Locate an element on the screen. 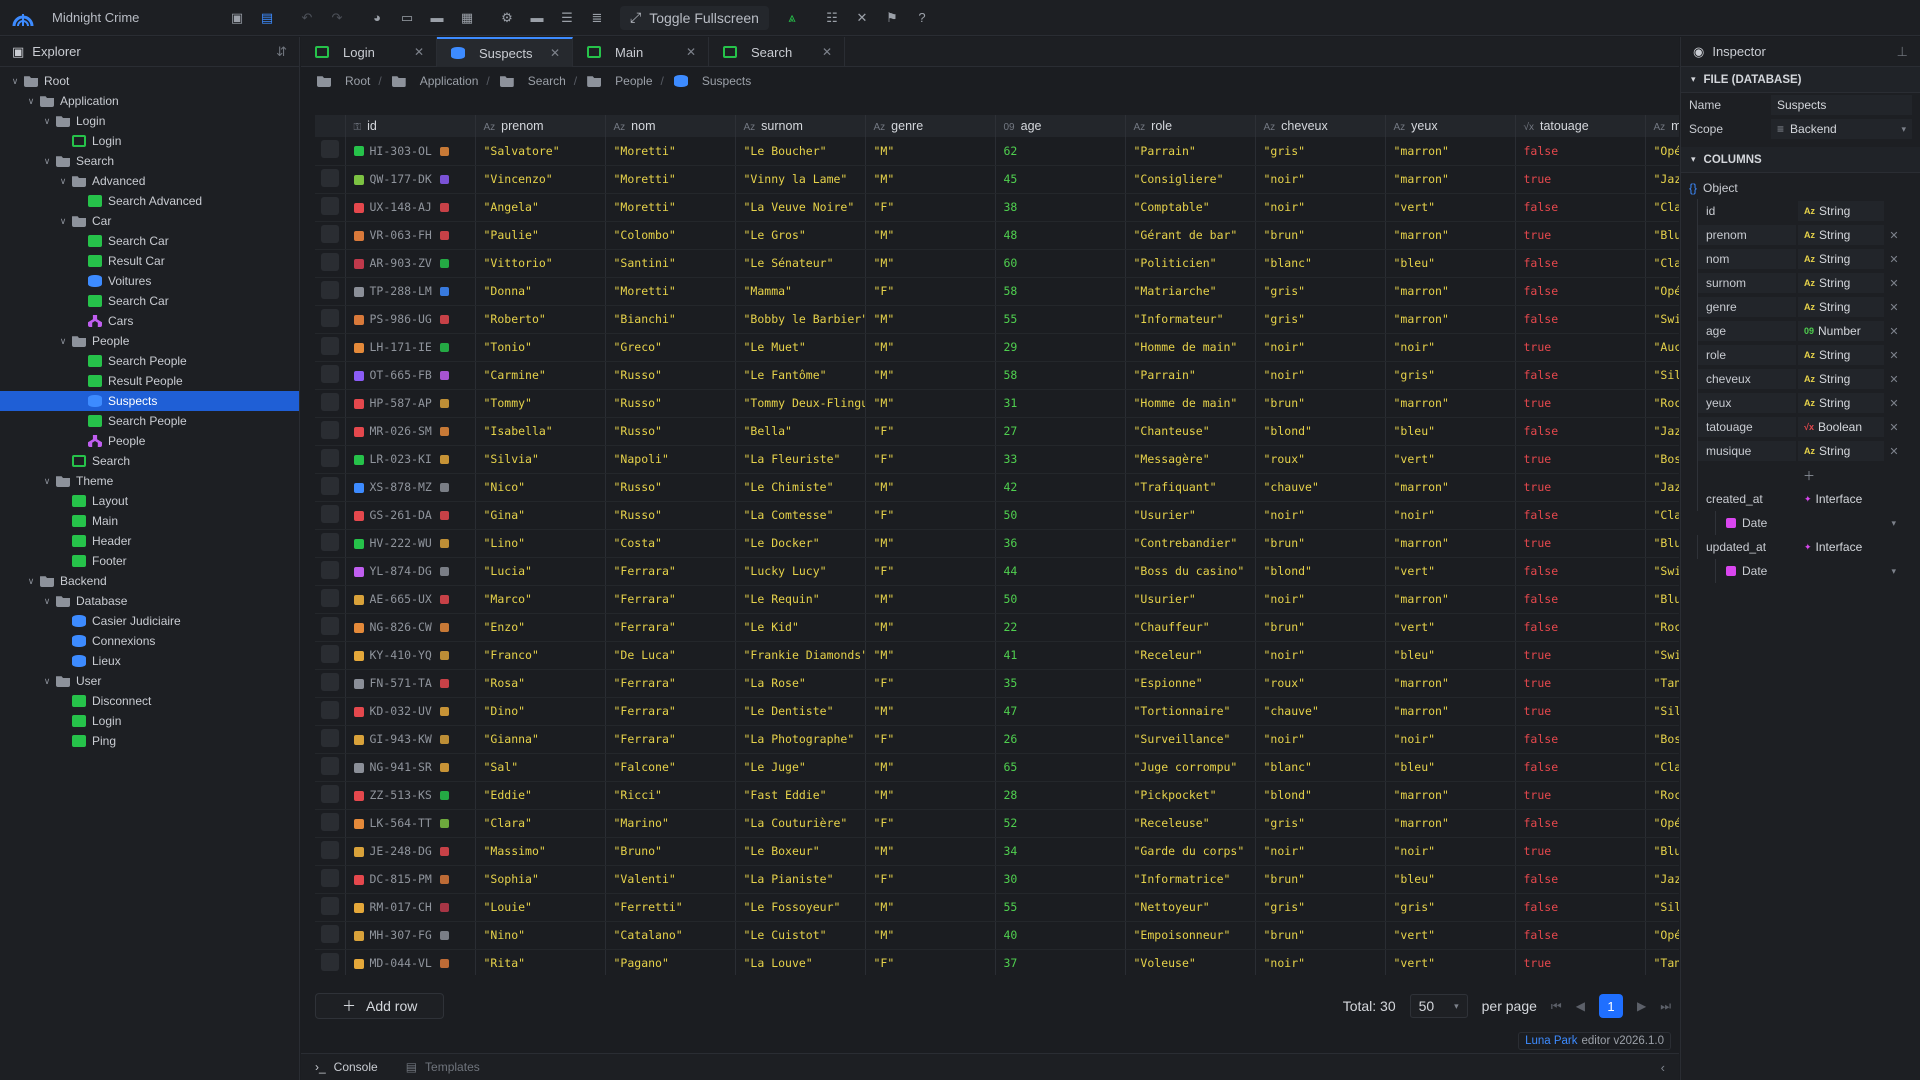  column-name-input: genre is located at coordinates (1747, 307).